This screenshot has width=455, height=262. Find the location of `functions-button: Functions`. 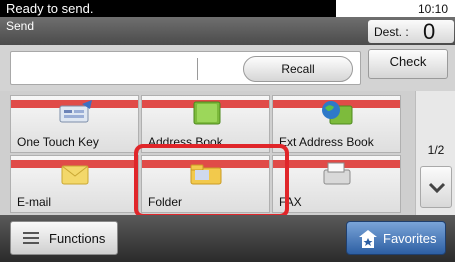

functions-button: Functions is located at coordinates (64, 238).